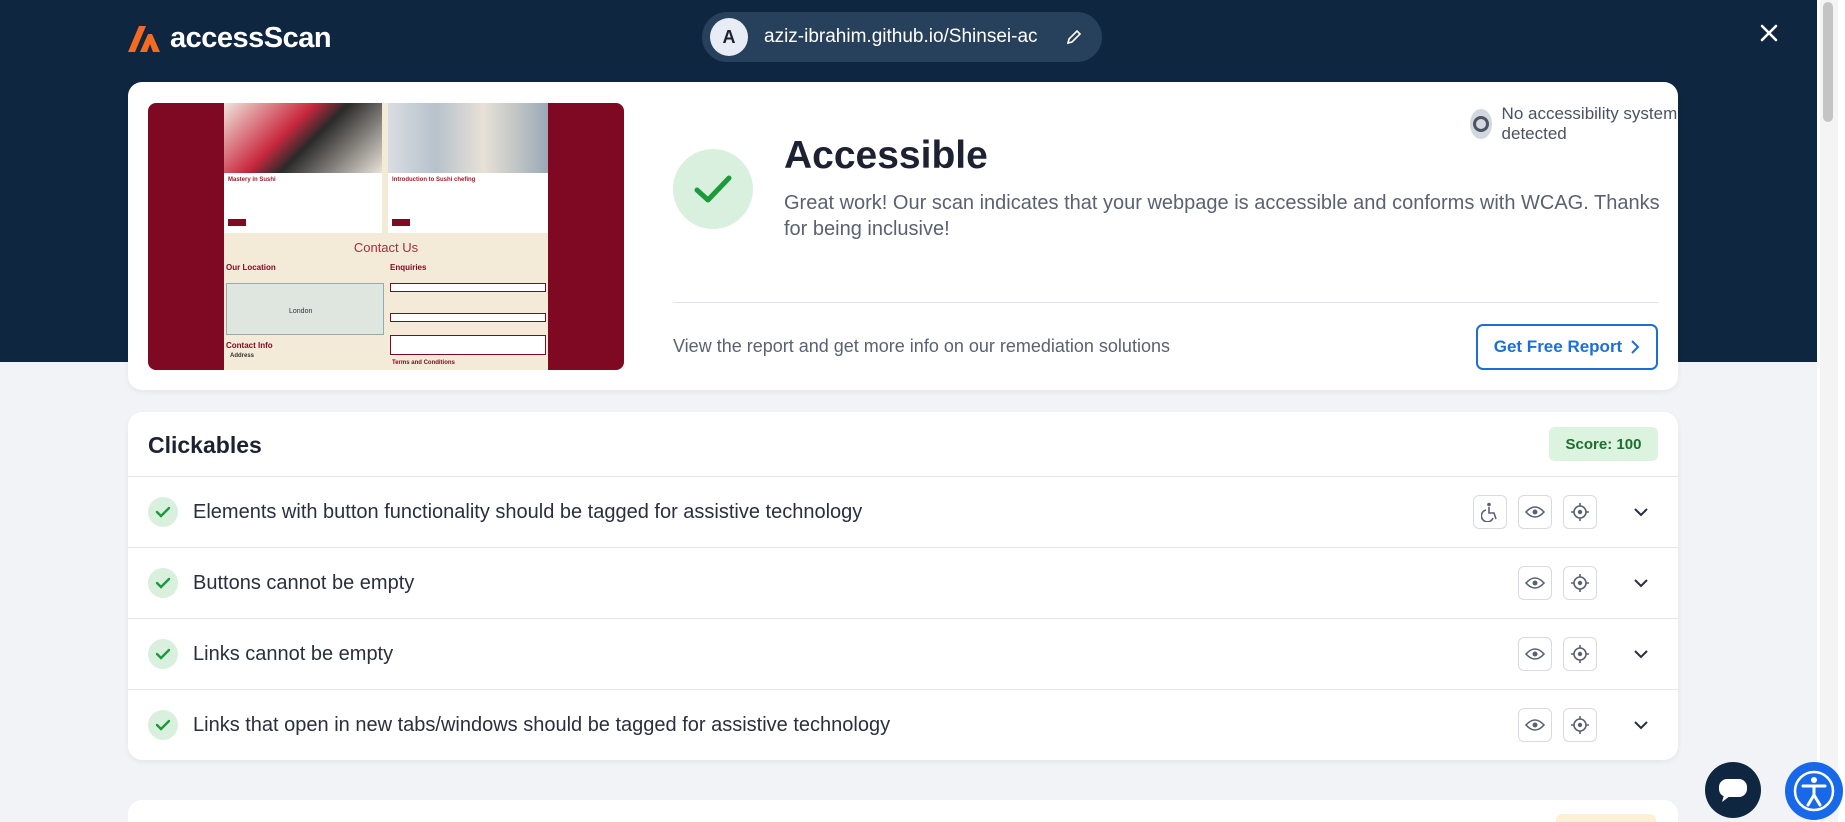  What do you see at coordinates (251, 38) in the screenshot?
I see `app-name: accessScan` at bounding box center [251, 38].